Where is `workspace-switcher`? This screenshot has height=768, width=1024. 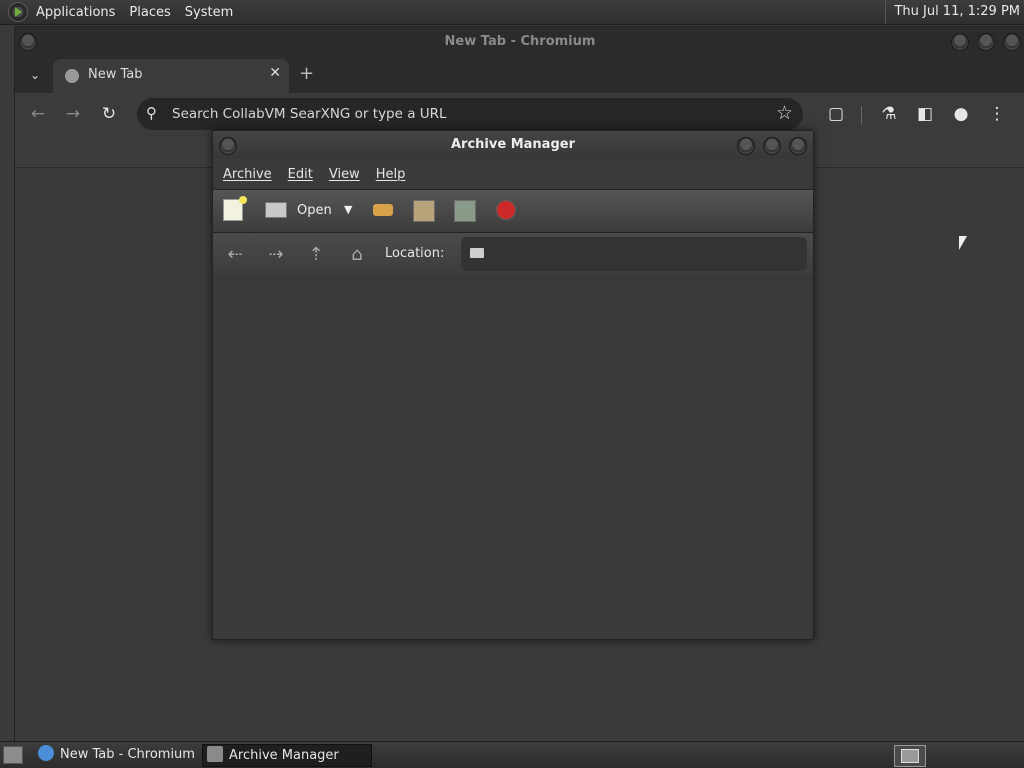
workspace-switcher is located at coordinates (910, 756).